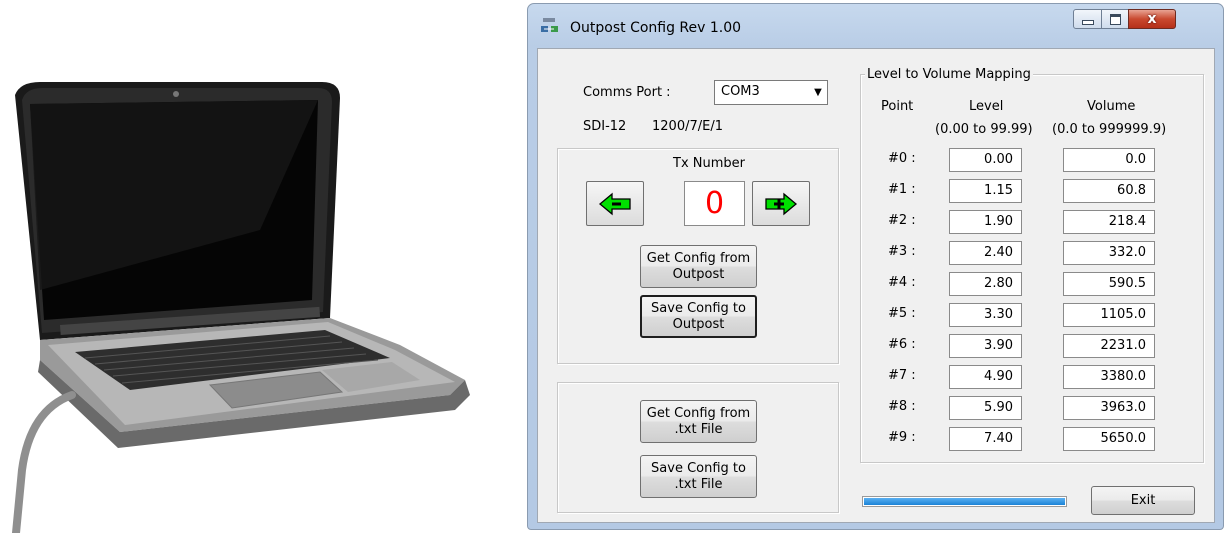 Image resolution: width=1226 pixels, height=533 pixels. Describe the element at coordinates (1109, 160) in the screenshot. I see `volume-input: 0.0` at that location.